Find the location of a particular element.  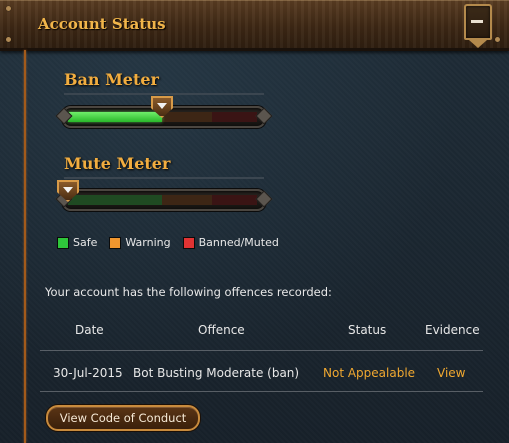

view-code-of-conduct-button: View Code of Conduct is located at coordinates (123, 418).